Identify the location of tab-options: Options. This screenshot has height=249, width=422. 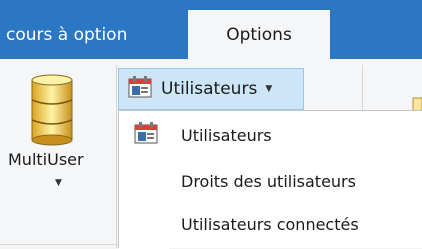
(259, 34).